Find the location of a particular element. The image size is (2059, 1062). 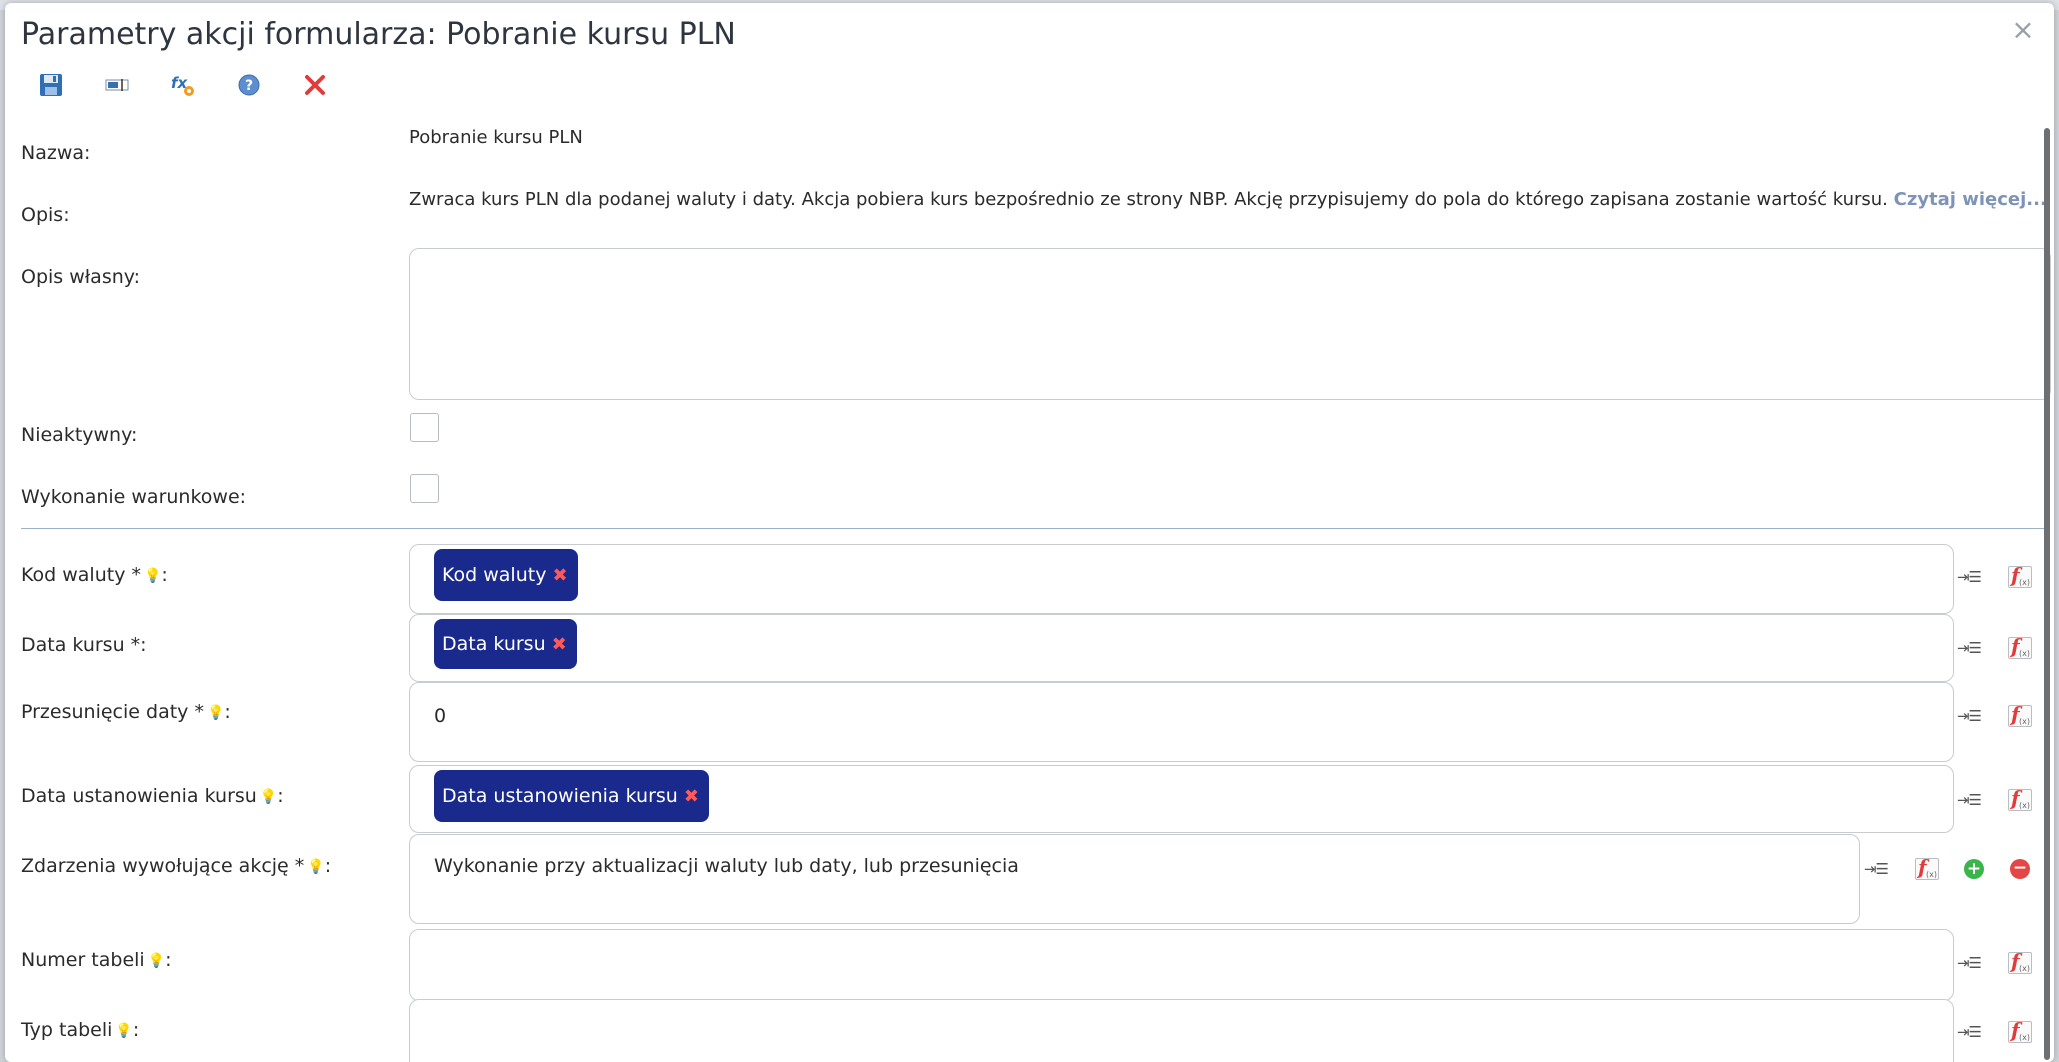

conditional-checkbox is located at coordinates (424, 488).